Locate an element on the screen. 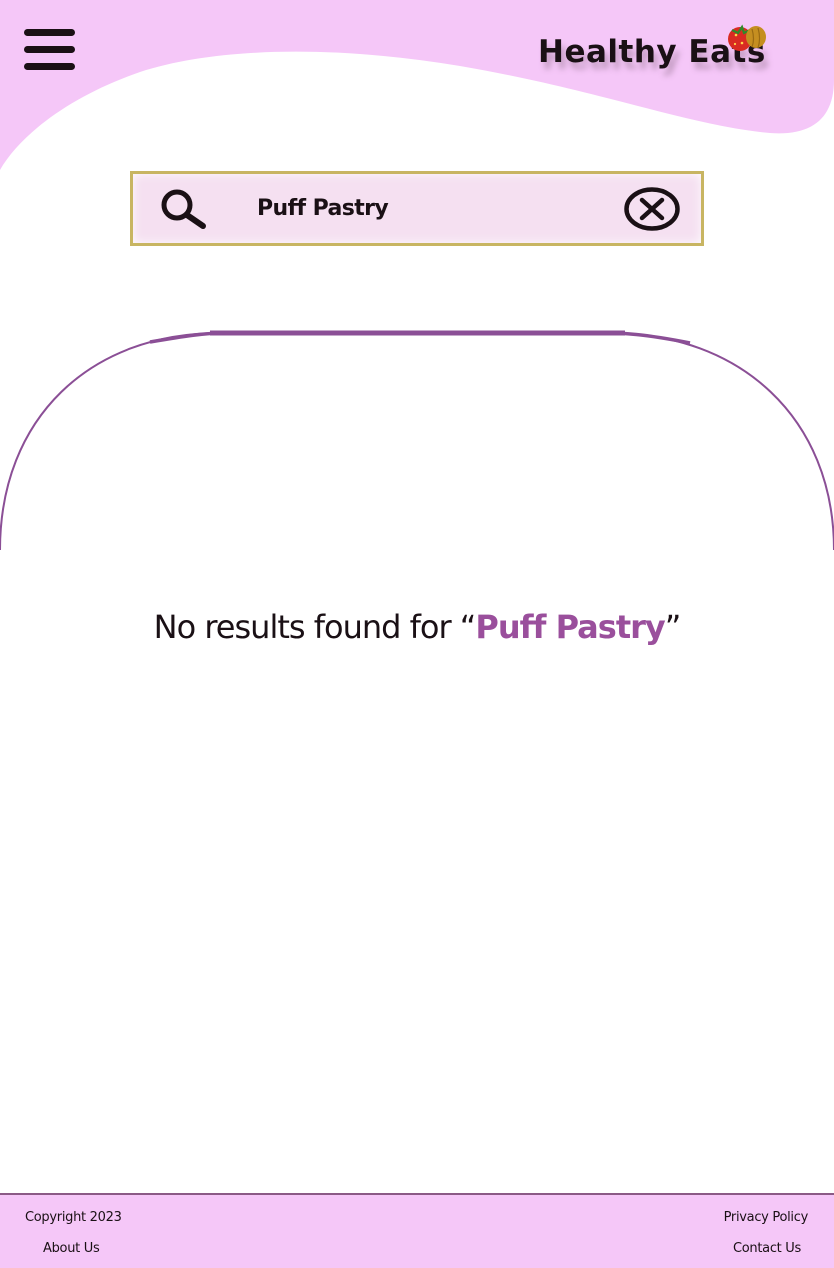  hamburger-menu-icon is located at coordinates (49, 32).